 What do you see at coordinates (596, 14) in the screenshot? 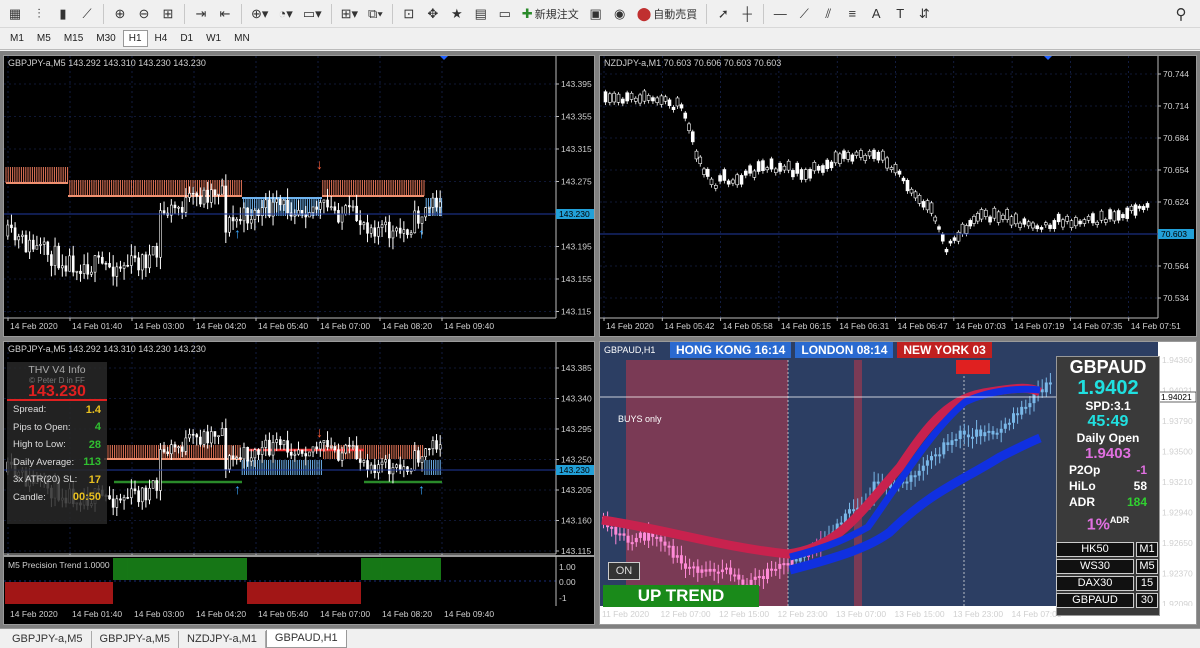
I see `wallet-icon: ▣` at bounding box center [596, 14].